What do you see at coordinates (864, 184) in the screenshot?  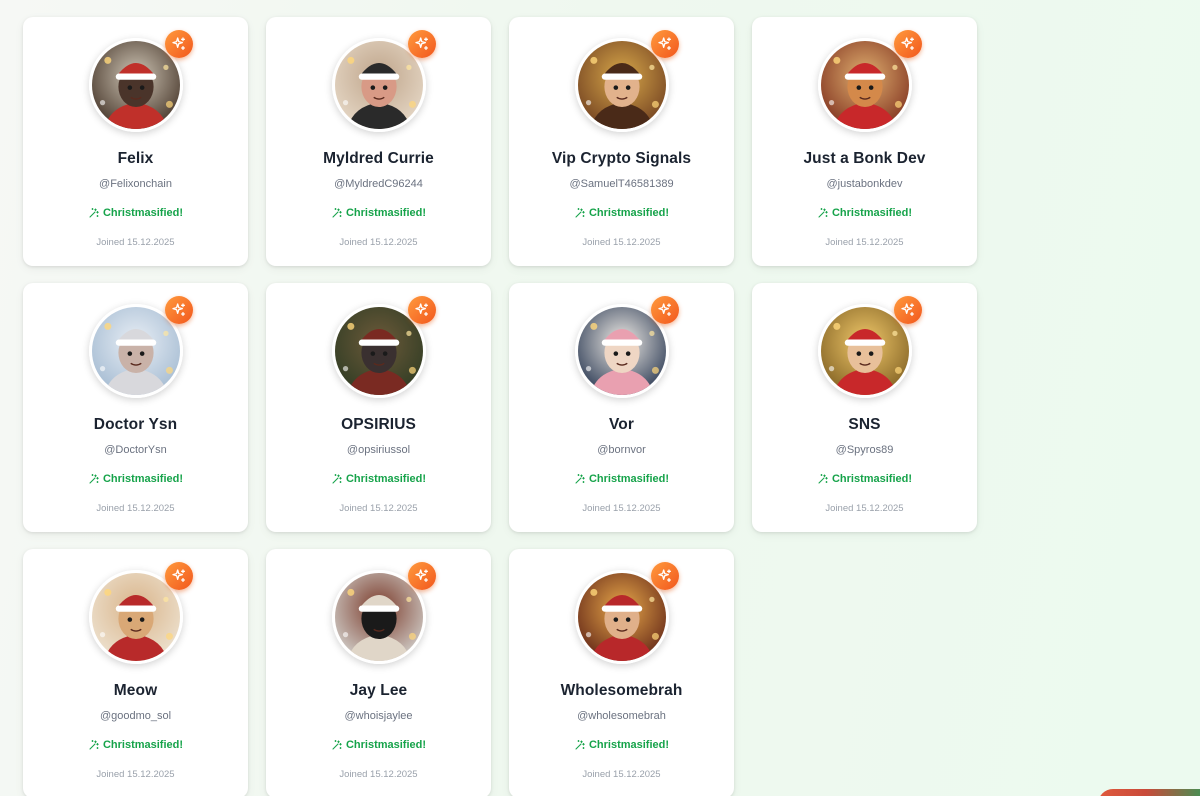 I see `user-handle: @justabonkdev` at bounding box center [864, 184].